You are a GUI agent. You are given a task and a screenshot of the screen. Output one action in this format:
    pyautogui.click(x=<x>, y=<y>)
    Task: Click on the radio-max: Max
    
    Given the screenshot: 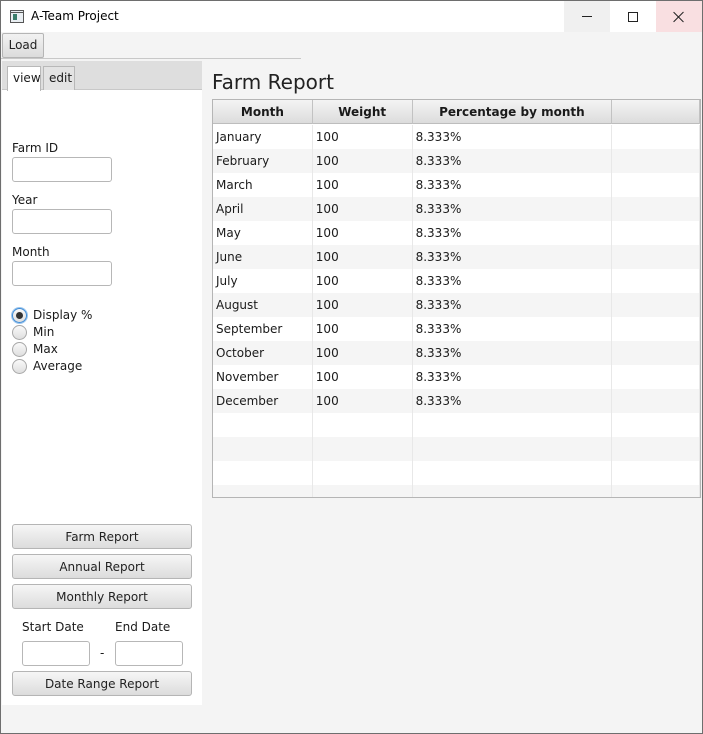 What is the action you would take?
    pyautogui.click(x=35, y=349)
    